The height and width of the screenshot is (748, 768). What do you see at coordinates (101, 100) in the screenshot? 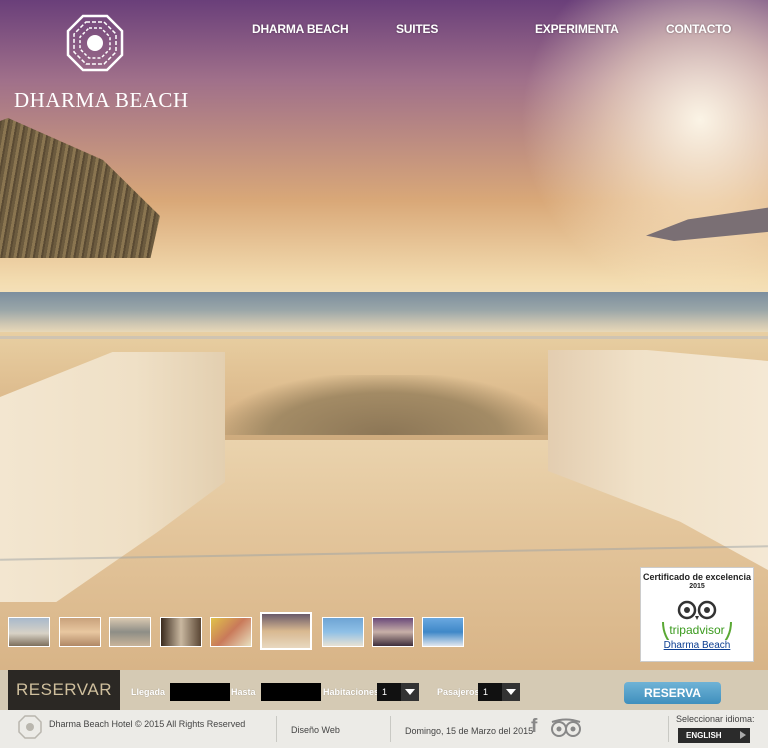
I see `brand-name: DHARMA BEACH` at bounding box center [101, 100].